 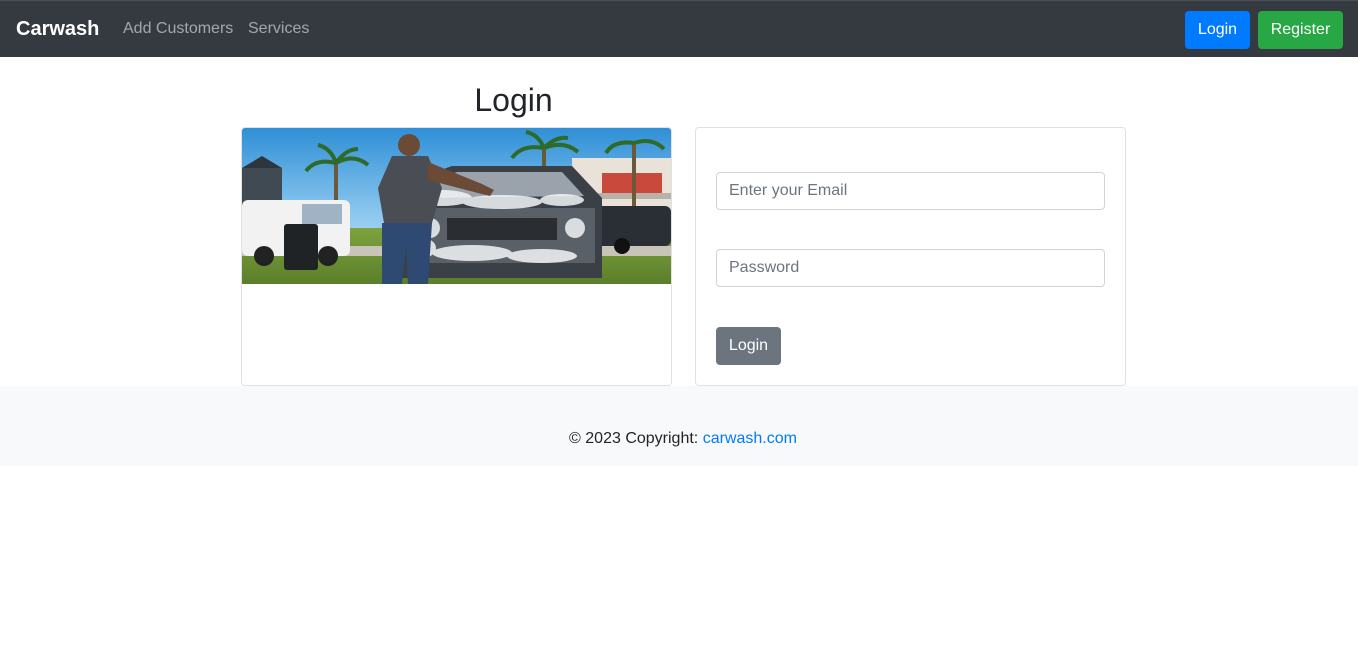 What do you see at coordinates (636, 438) in the screenshot?
I see `copyright-text: © 2023 Copyright:` at bounding box center [636, 438].